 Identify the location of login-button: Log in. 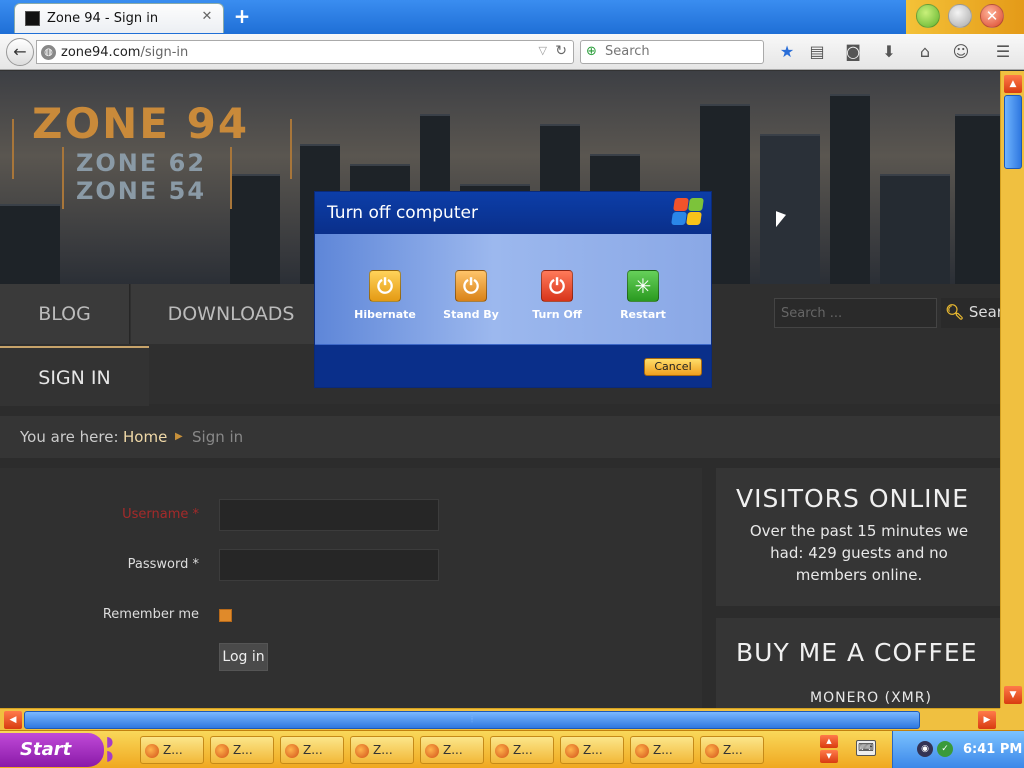
(243, 657).